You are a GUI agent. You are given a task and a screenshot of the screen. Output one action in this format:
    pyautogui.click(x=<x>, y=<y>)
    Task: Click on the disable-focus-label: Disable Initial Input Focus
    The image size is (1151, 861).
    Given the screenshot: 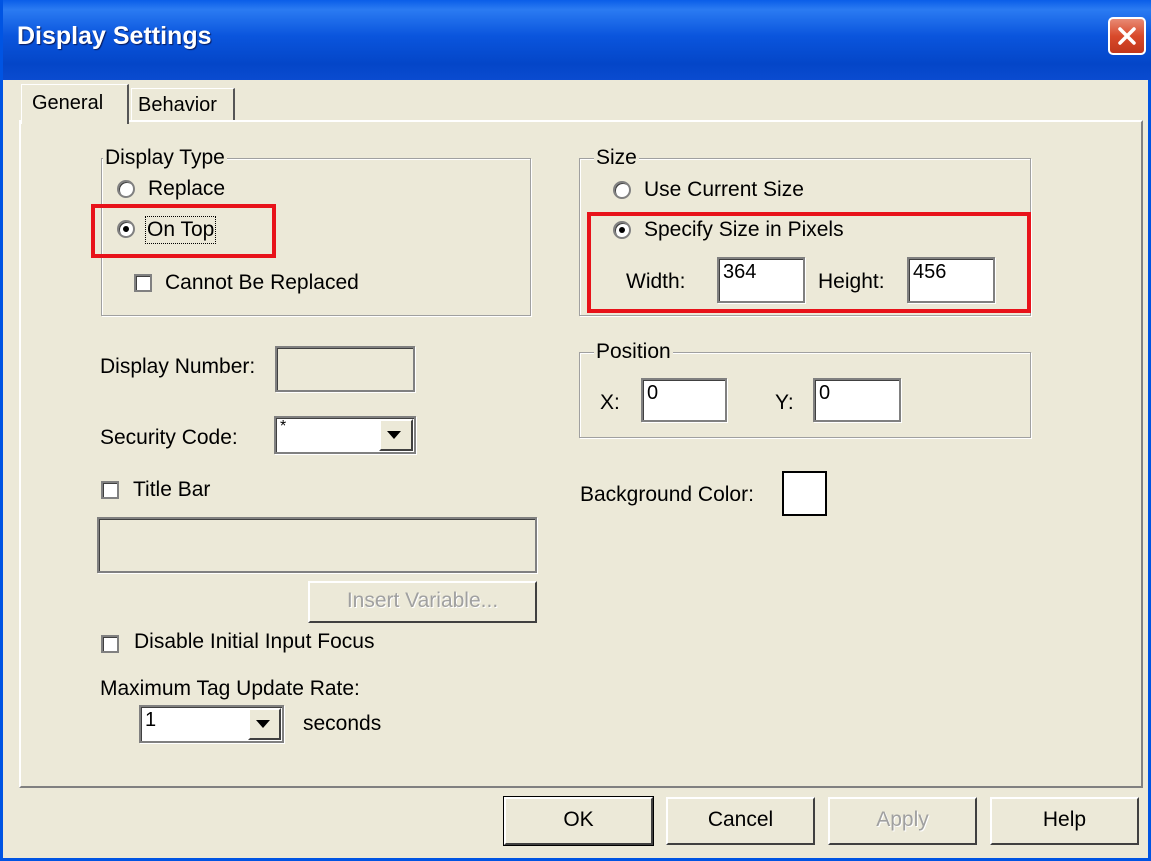 What is the action you would take?
    pyautogui.click(x=254, y=642)
    